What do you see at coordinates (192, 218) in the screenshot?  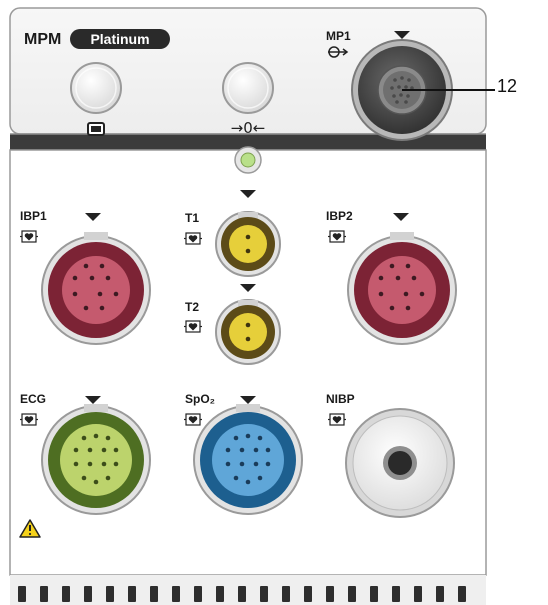 I see `t1-label: T1` at bounding box center [192, 218].